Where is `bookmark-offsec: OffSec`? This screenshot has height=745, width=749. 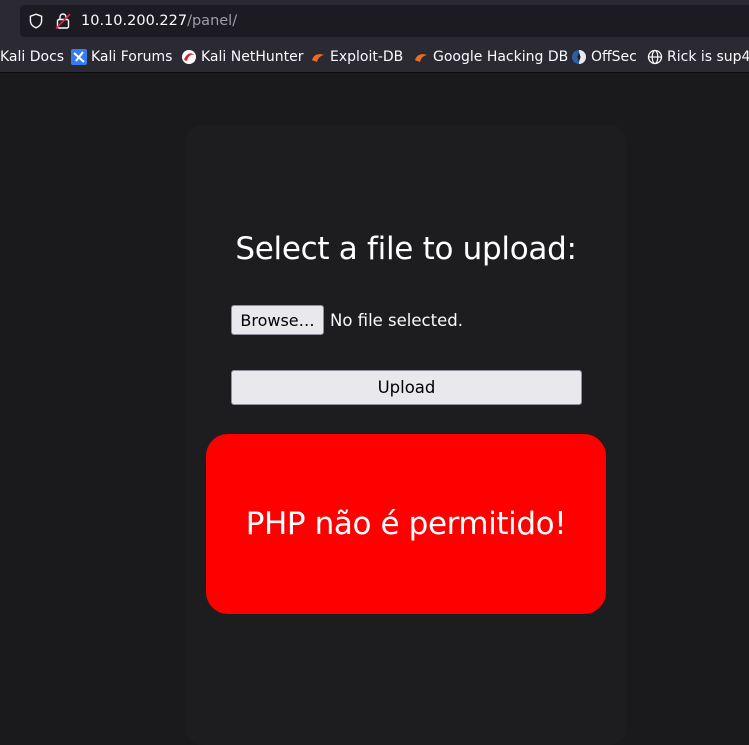 bookmark-offsec: OffSec is located at coordinates (604, 57).